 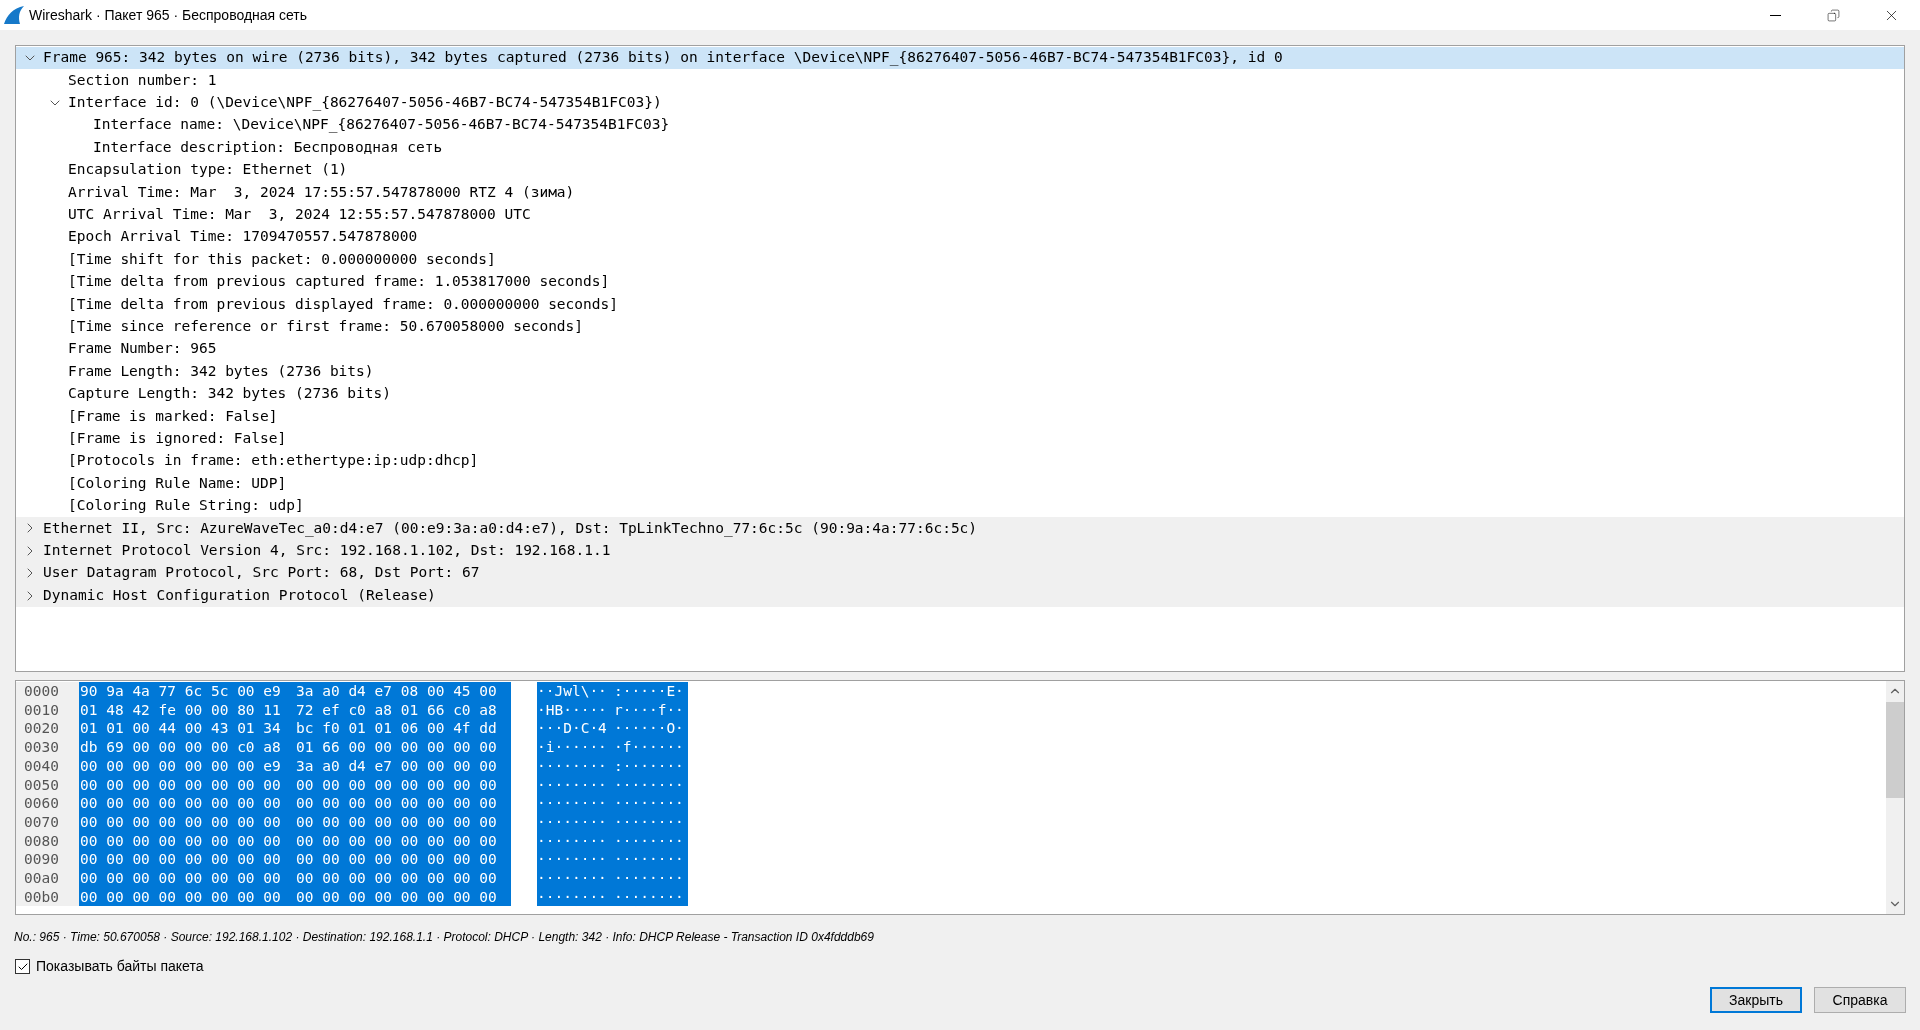 What do you see at coordinates (220, 371) in the screenshot?
I see `tree-label: Frame Length: 342 bytes (2736 bits)` at bounding box center [220, 371].